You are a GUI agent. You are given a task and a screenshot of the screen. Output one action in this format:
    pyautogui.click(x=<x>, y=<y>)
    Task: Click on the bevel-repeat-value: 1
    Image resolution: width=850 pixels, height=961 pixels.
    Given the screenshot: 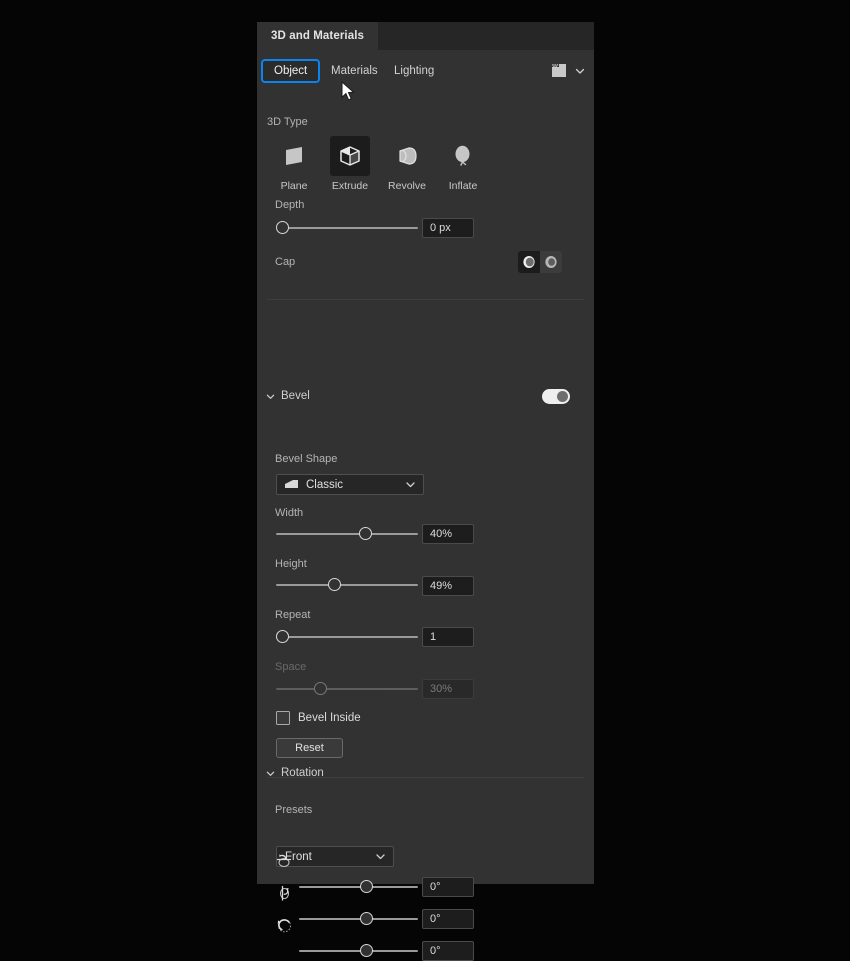 What is the action you would take?
    pyautogui.click(x=433, y=637)
    